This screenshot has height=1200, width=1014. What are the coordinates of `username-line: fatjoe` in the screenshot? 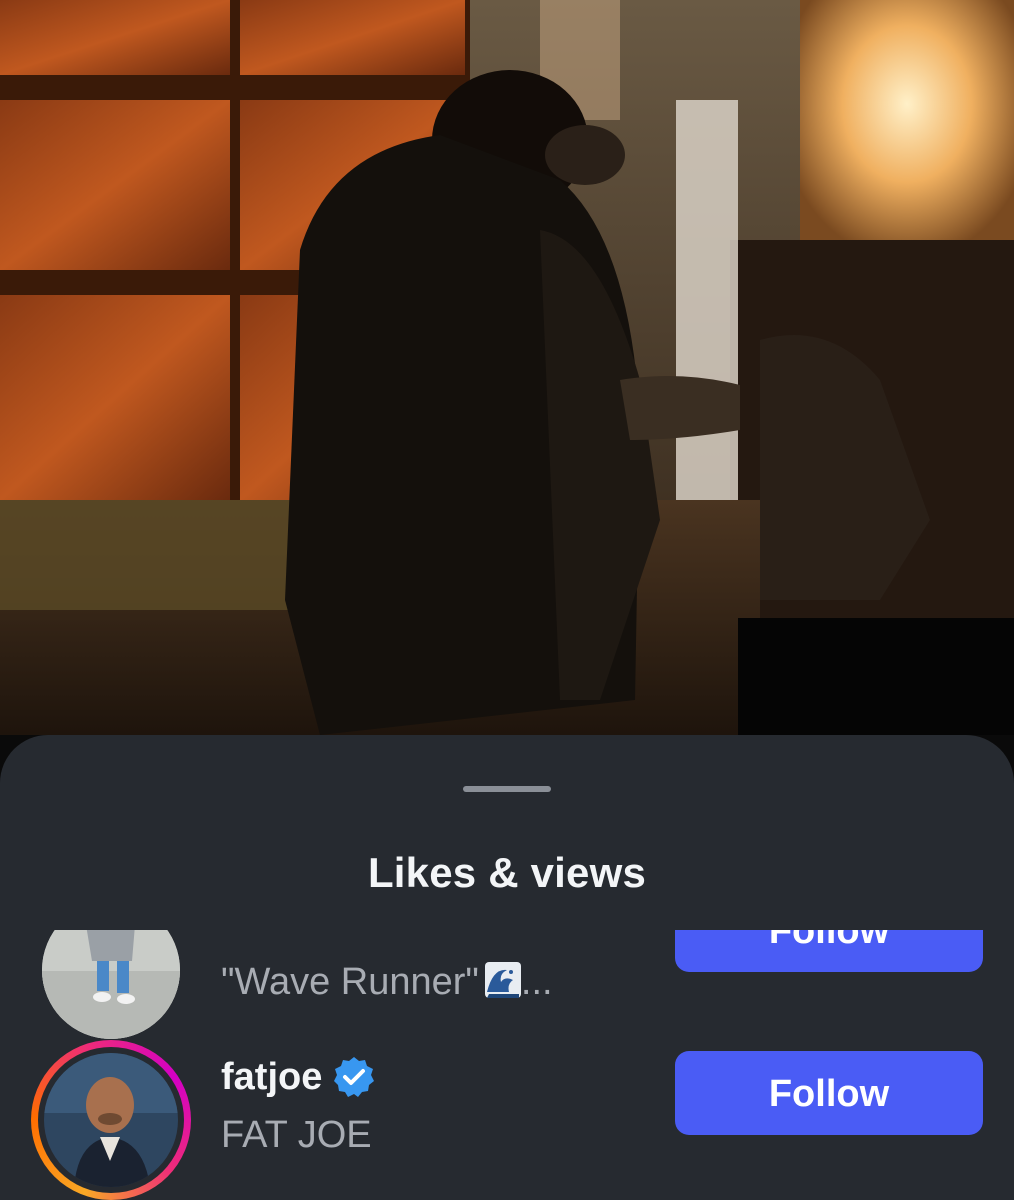 It's located at (298, 1077).